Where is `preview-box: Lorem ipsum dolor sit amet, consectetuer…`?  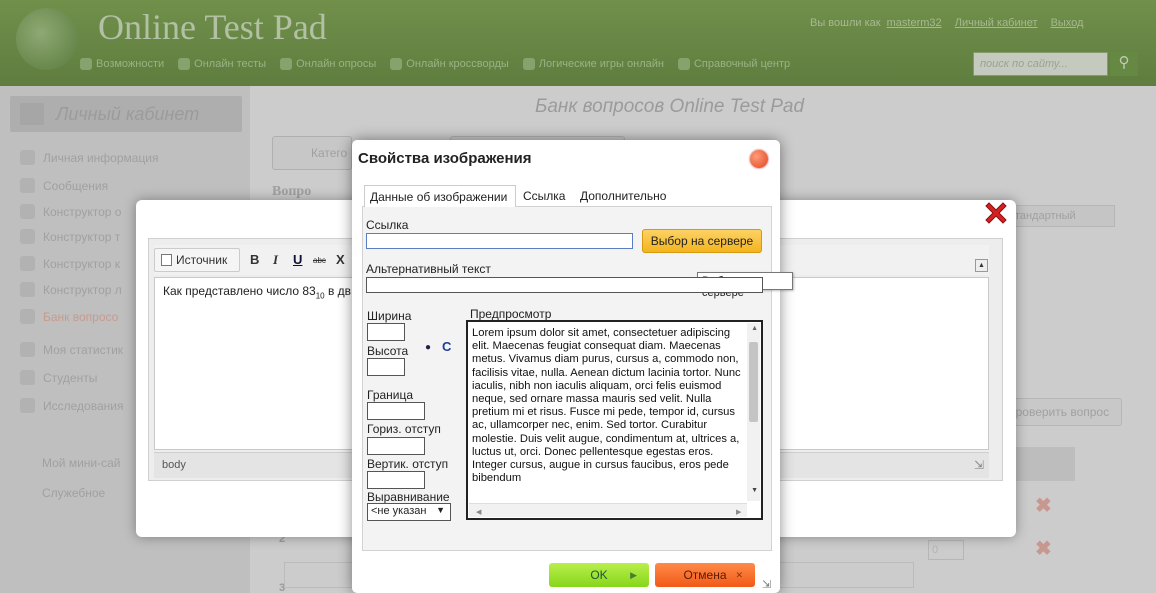 preview-box: Lorem ipsum dolor sit amet, consectetuer… is located at coordinates (614, 420).